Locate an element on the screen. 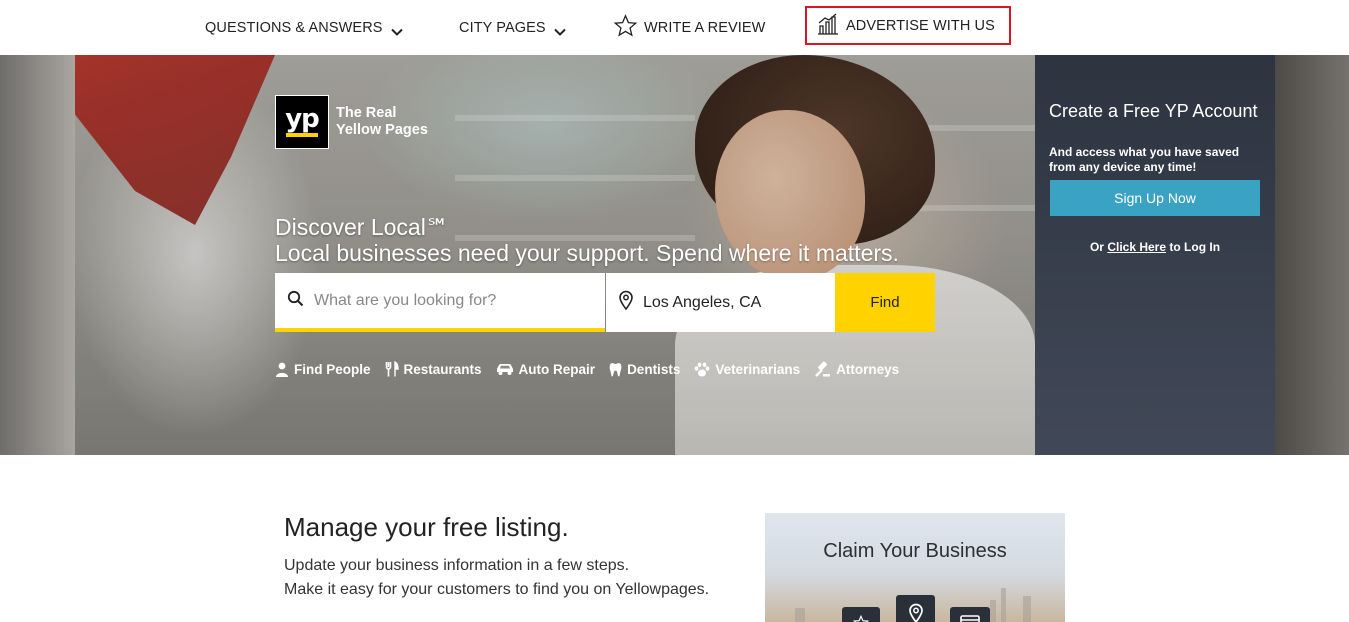 The width and height of the screenshot is (1349, 622). hero-background-right is located at coordinates (1312, 255).